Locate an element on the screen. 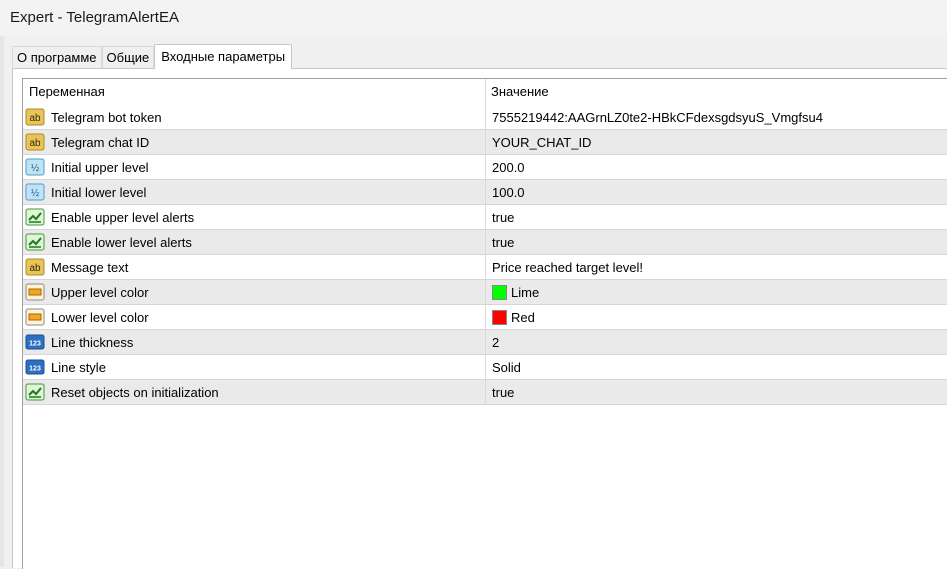  table-row: Reset objects on initialization true is located at coordinates (485, 392).